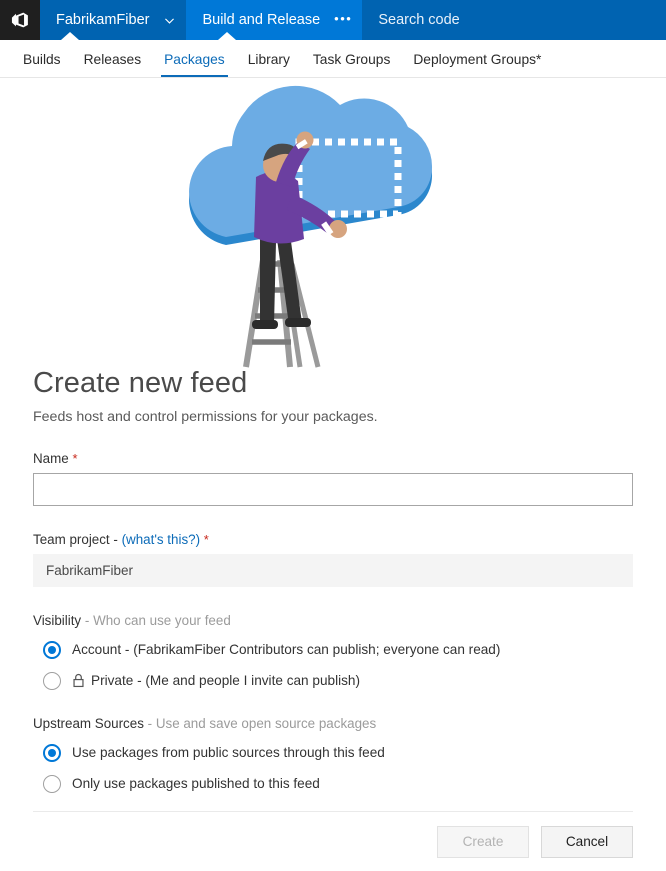 Image resolution: width=666 pixels, height=871 pixels. What do you see at coordinates (90, 570) in the screenshot?
I see `team-project-value-text: FabrikamFiber` at bounding box center [90, 570].